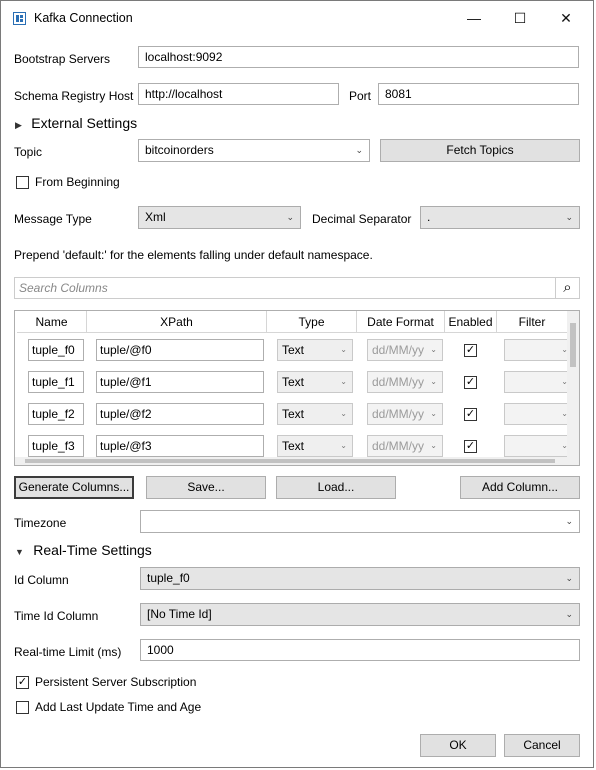  What do you see at coordinates (22, 707) in the screenshot?
I see `add-last-update-checkbox` at bounding box center [22, 707].